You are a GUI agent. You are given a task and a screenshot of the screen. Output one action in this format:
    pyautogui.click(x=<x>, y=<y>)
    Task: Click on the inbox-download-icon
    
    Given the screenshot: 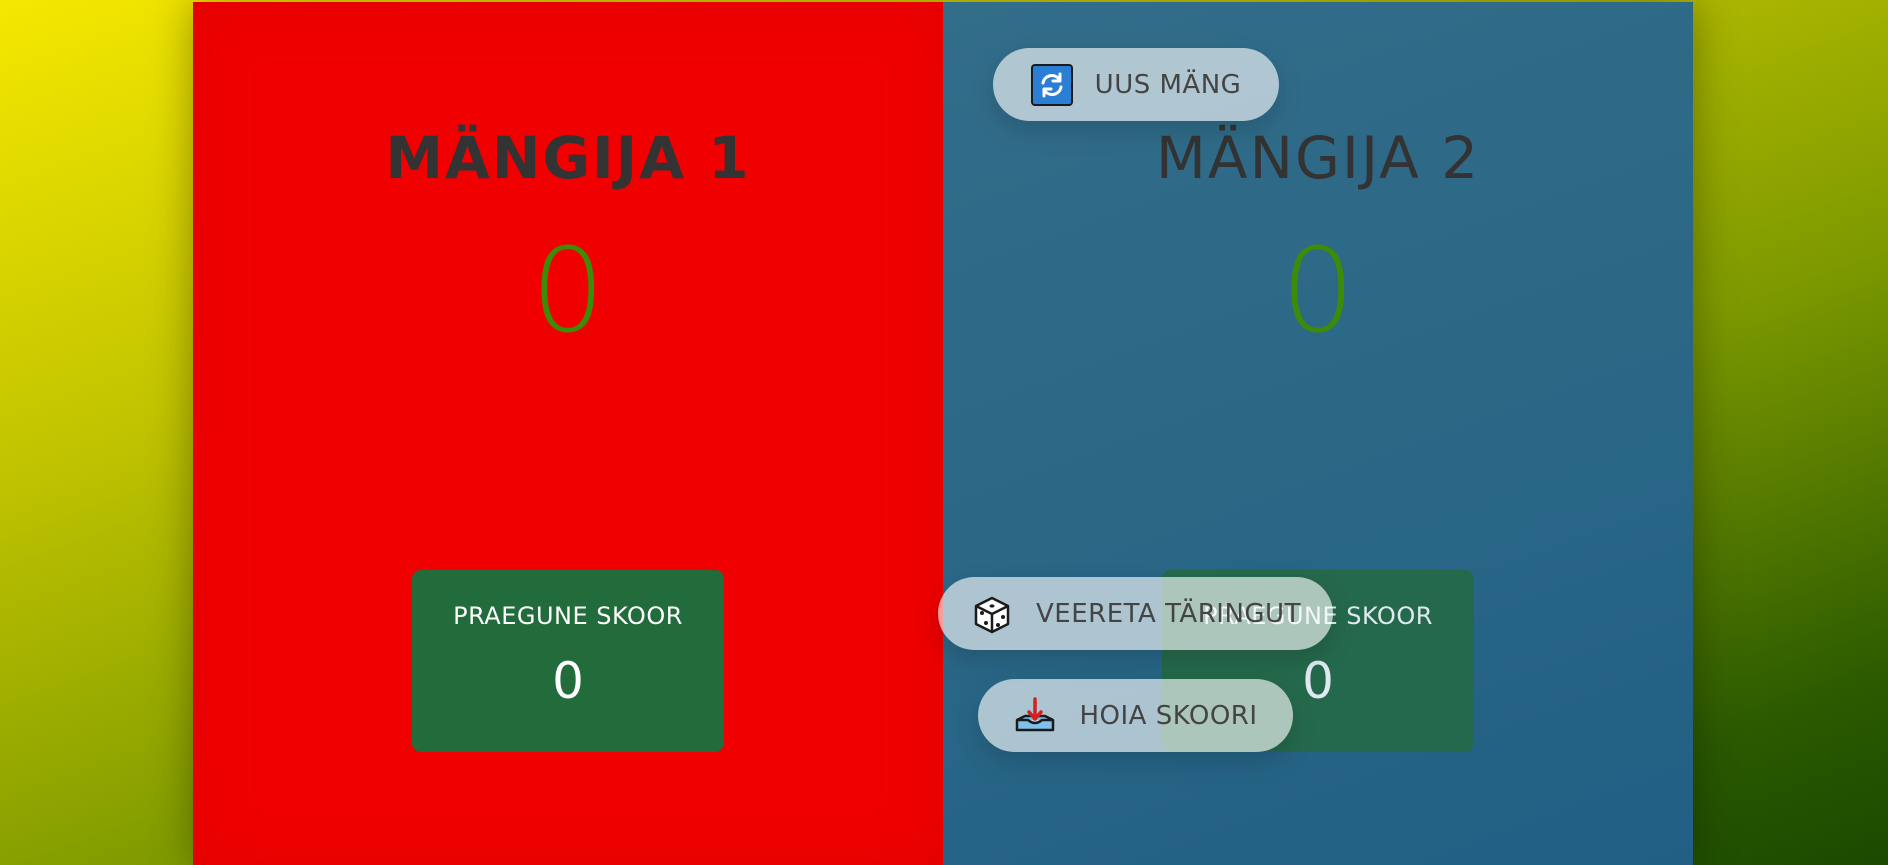 What is the action you would take?
    pyautogui.click(x=1035, y=716)
    